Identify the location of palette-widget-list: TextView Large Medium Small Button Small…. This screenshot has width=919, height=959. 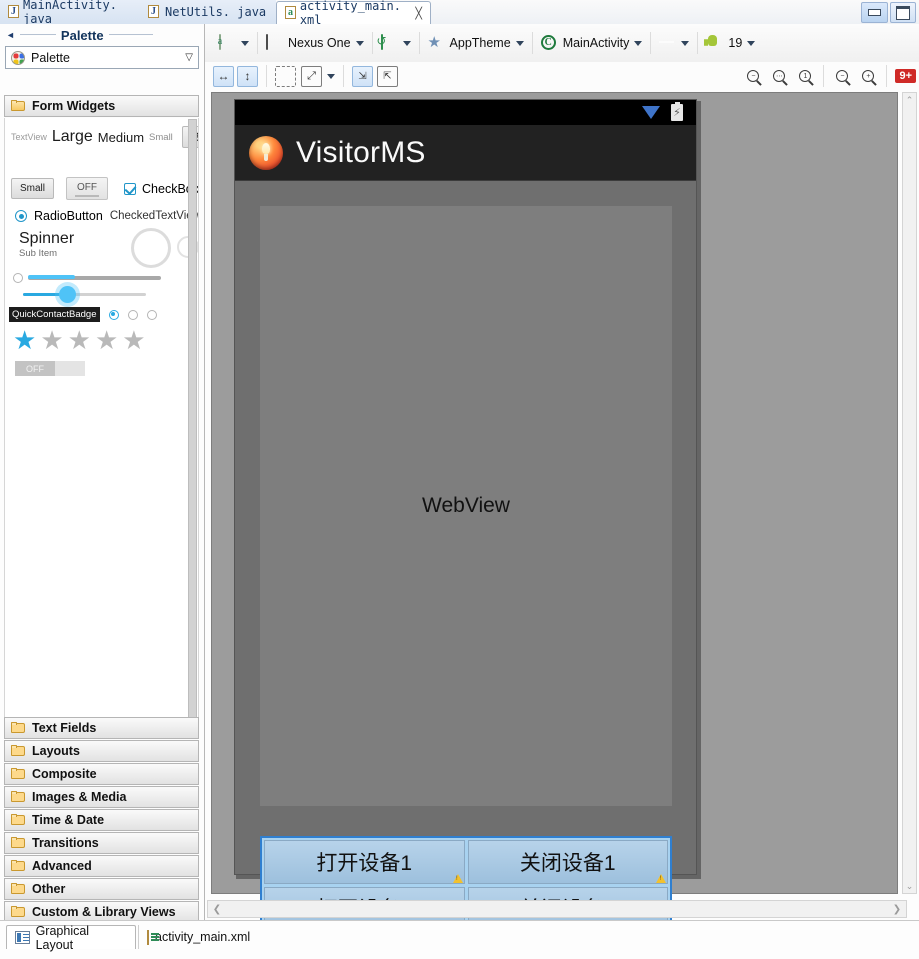
(101, 427).